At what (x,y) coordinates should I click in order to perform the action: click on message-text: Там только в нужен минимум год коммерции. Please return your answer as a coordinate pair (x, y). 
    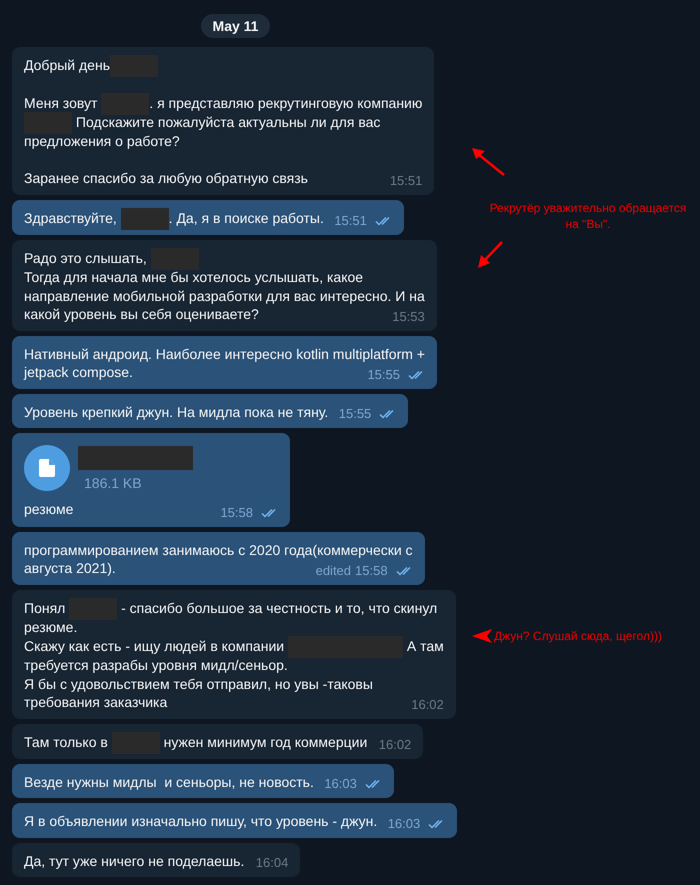
    Looking at the image, I should click on (196, 742).